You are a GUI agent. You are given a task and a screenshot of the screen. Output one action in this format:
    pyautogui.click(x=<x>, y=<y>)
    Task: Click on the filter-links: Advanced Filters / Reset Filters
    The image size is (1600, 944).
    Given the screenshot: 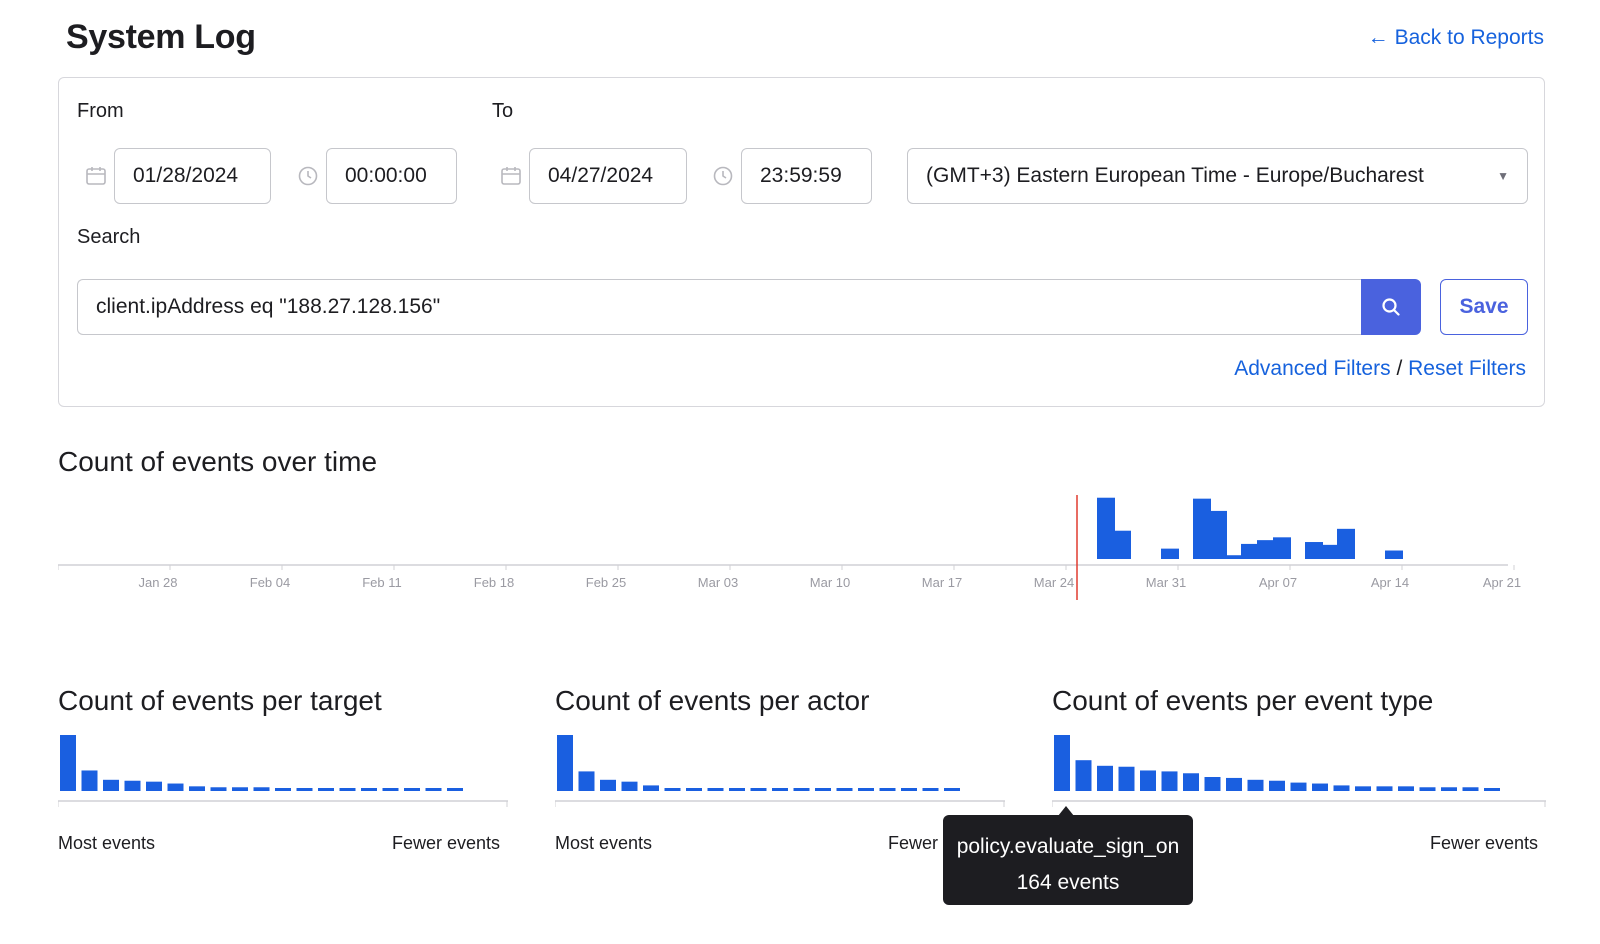 What is the action you would take?
    pyautogui.click(x=1380, y=369)
    